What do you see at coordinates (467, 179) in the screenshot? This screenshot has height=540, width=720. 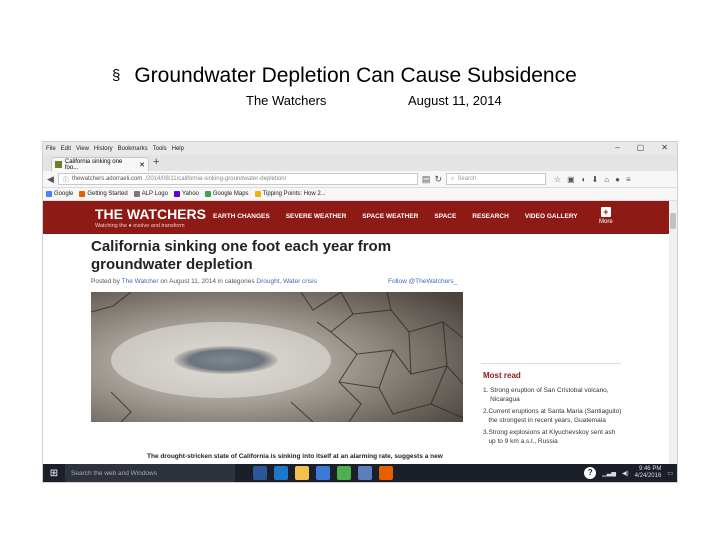 I see `search-placeholder: Search` at bounding box center [467, 179].